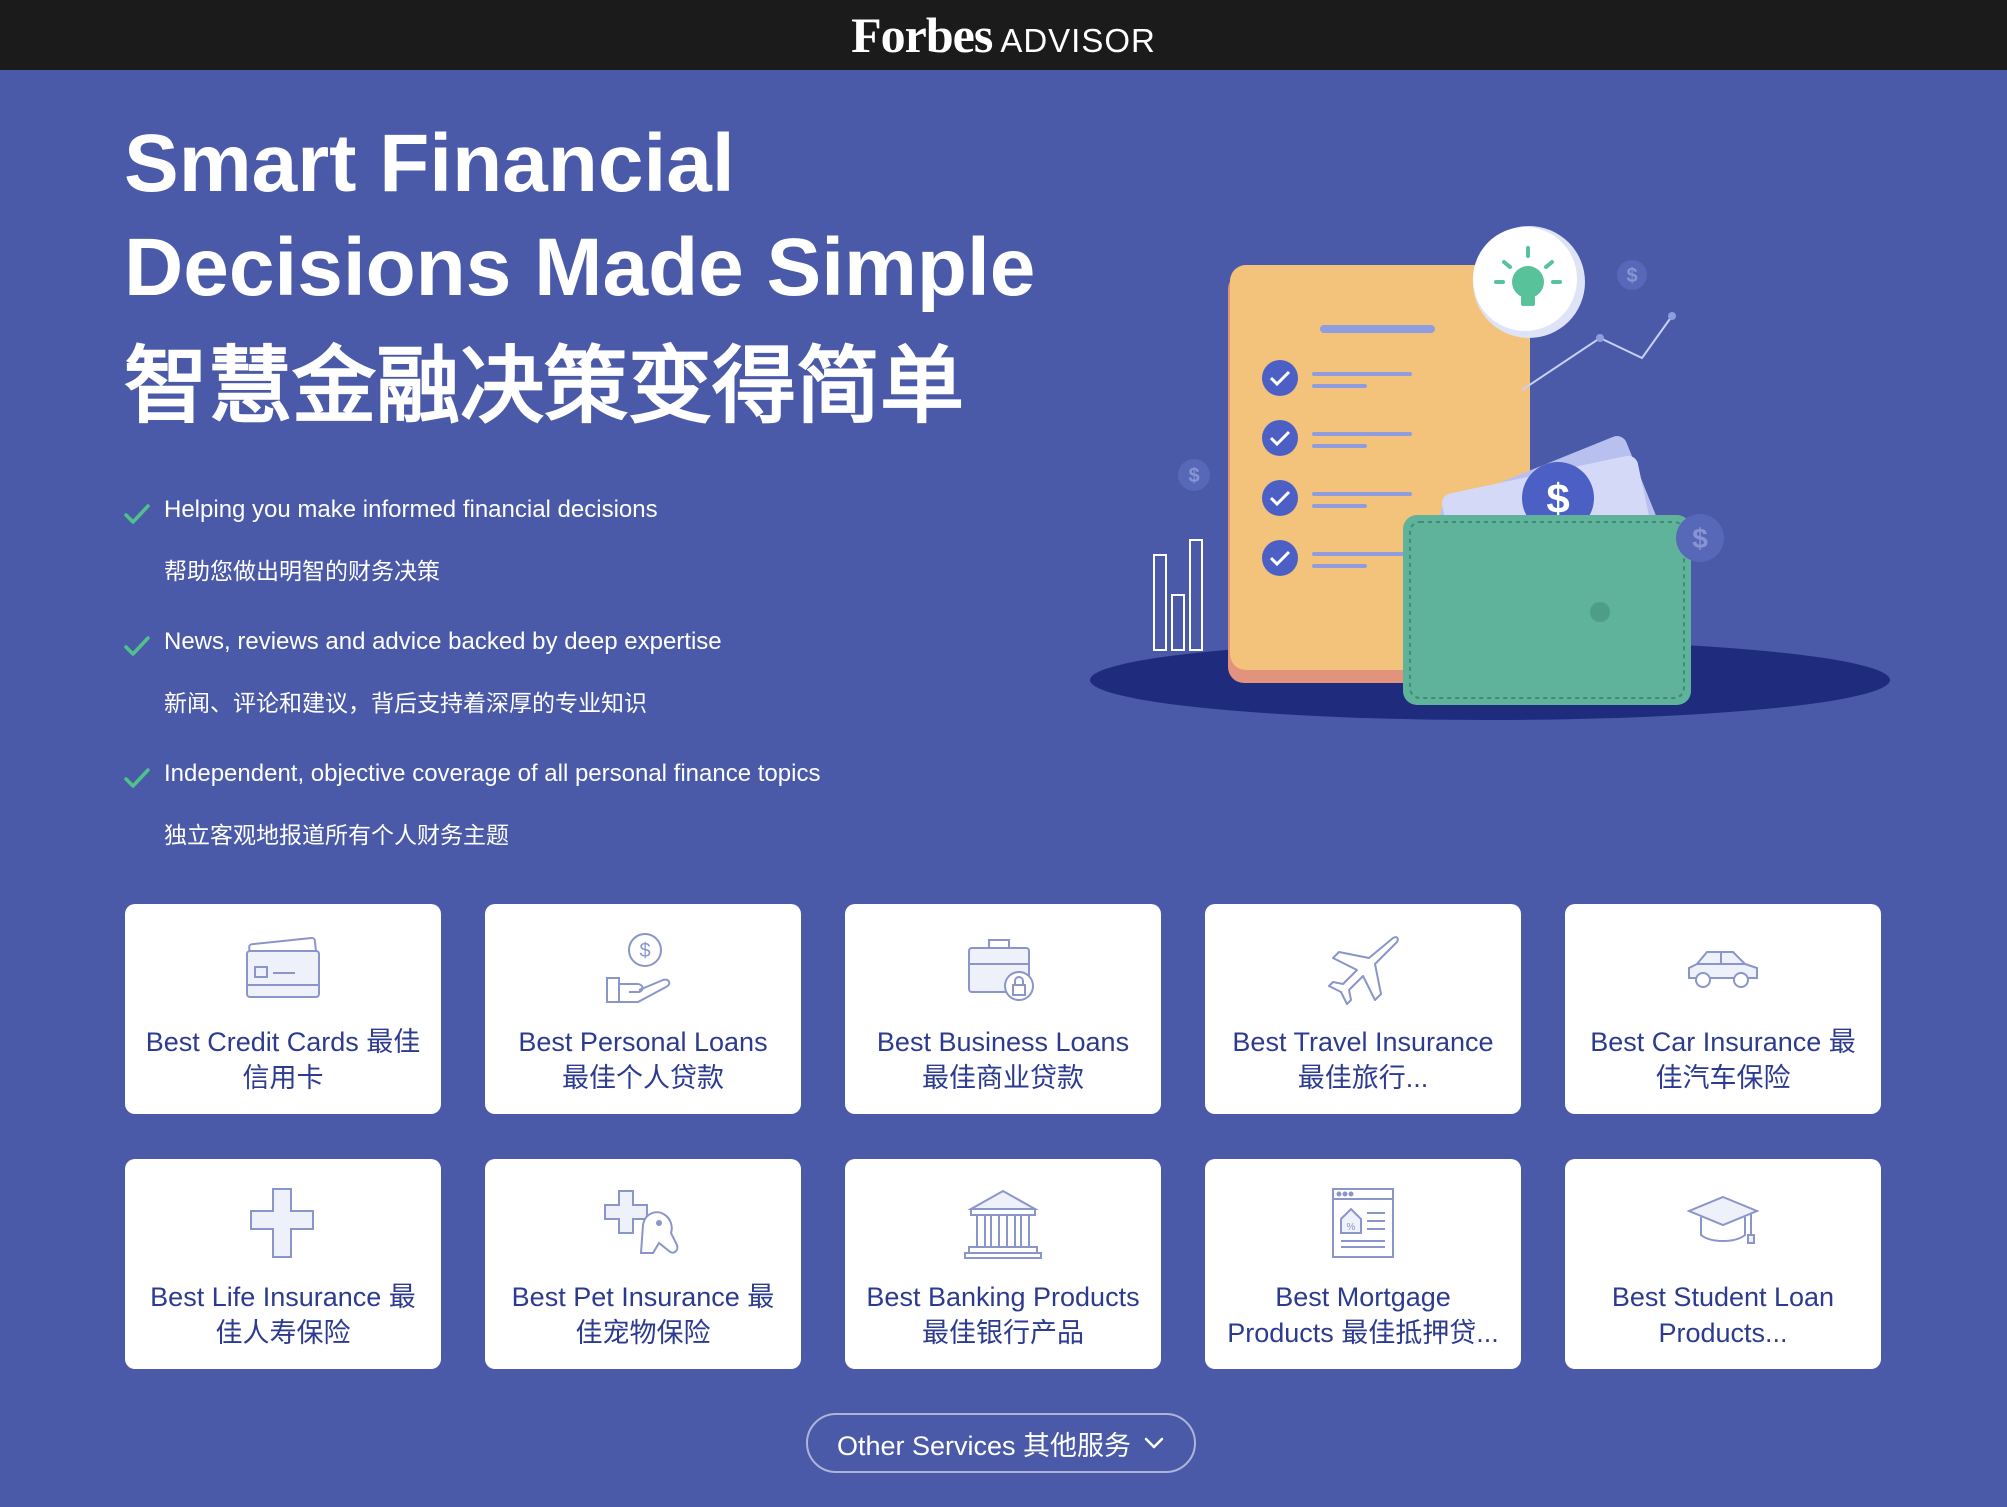 The height and width of the screenshot is (1507, 2007). I want to click on category-label: Best Pet Insurance 最佳宠物保险, so click(643, 1315).